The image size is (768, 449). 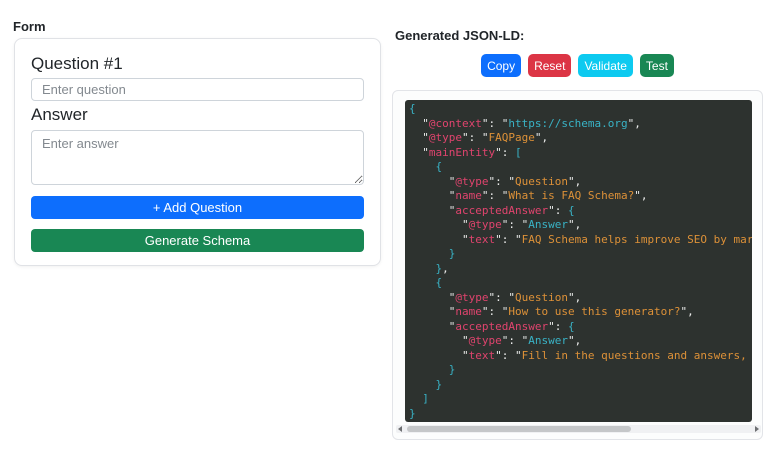 What do you see at coordinates (605, 65) in the screenshot?
I see `validate-button: Validate` at bounding box center [605, 65].